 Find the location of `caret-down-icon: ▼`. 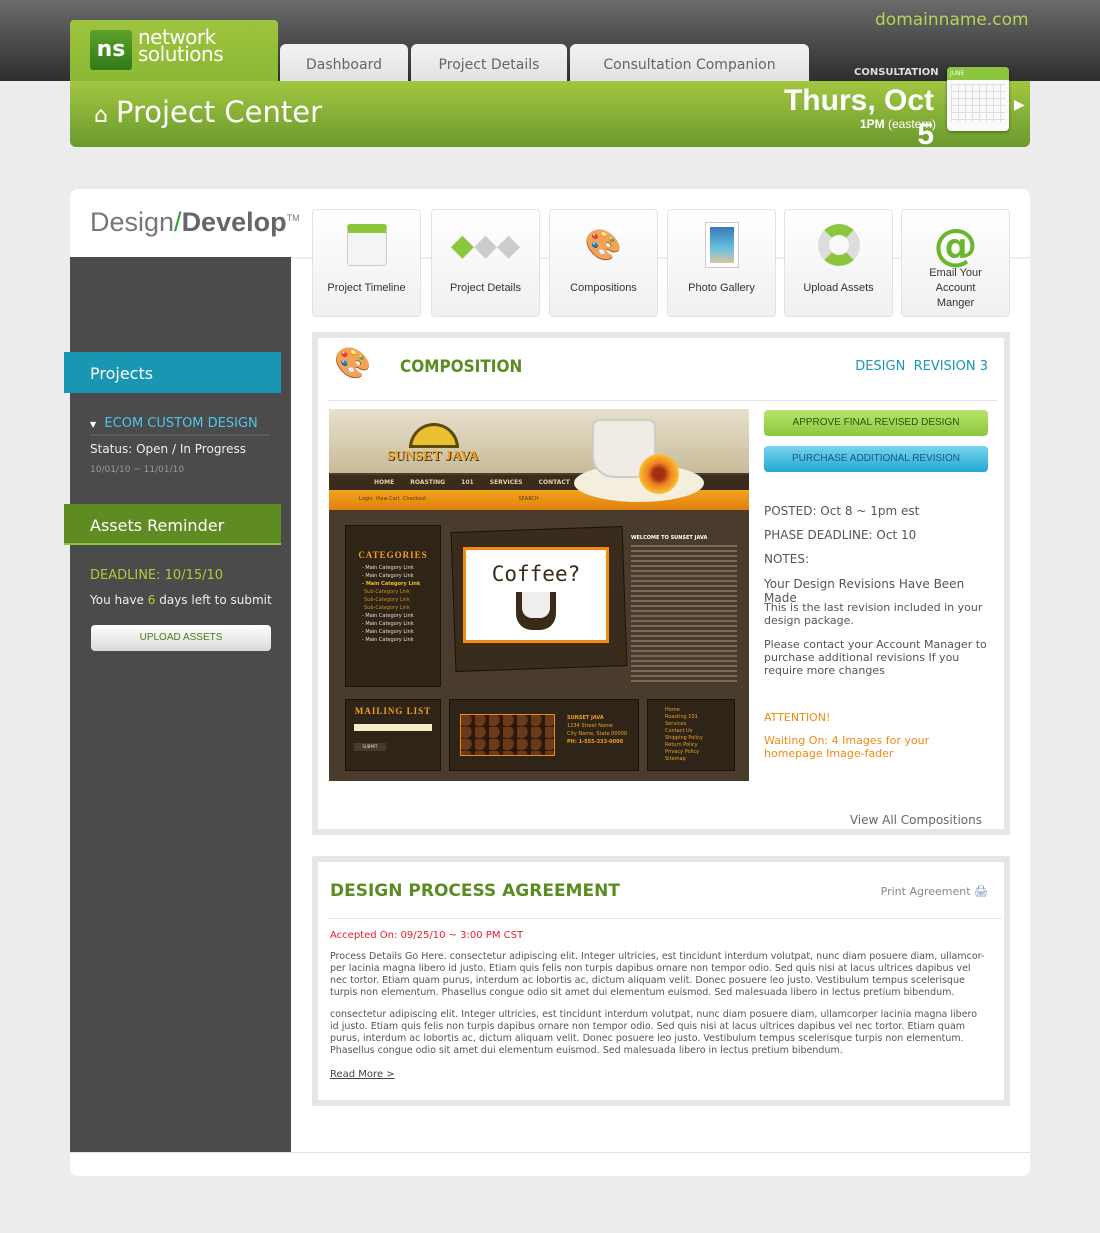

caret-down-icon: ▼ is located at coordinates (93, 424).